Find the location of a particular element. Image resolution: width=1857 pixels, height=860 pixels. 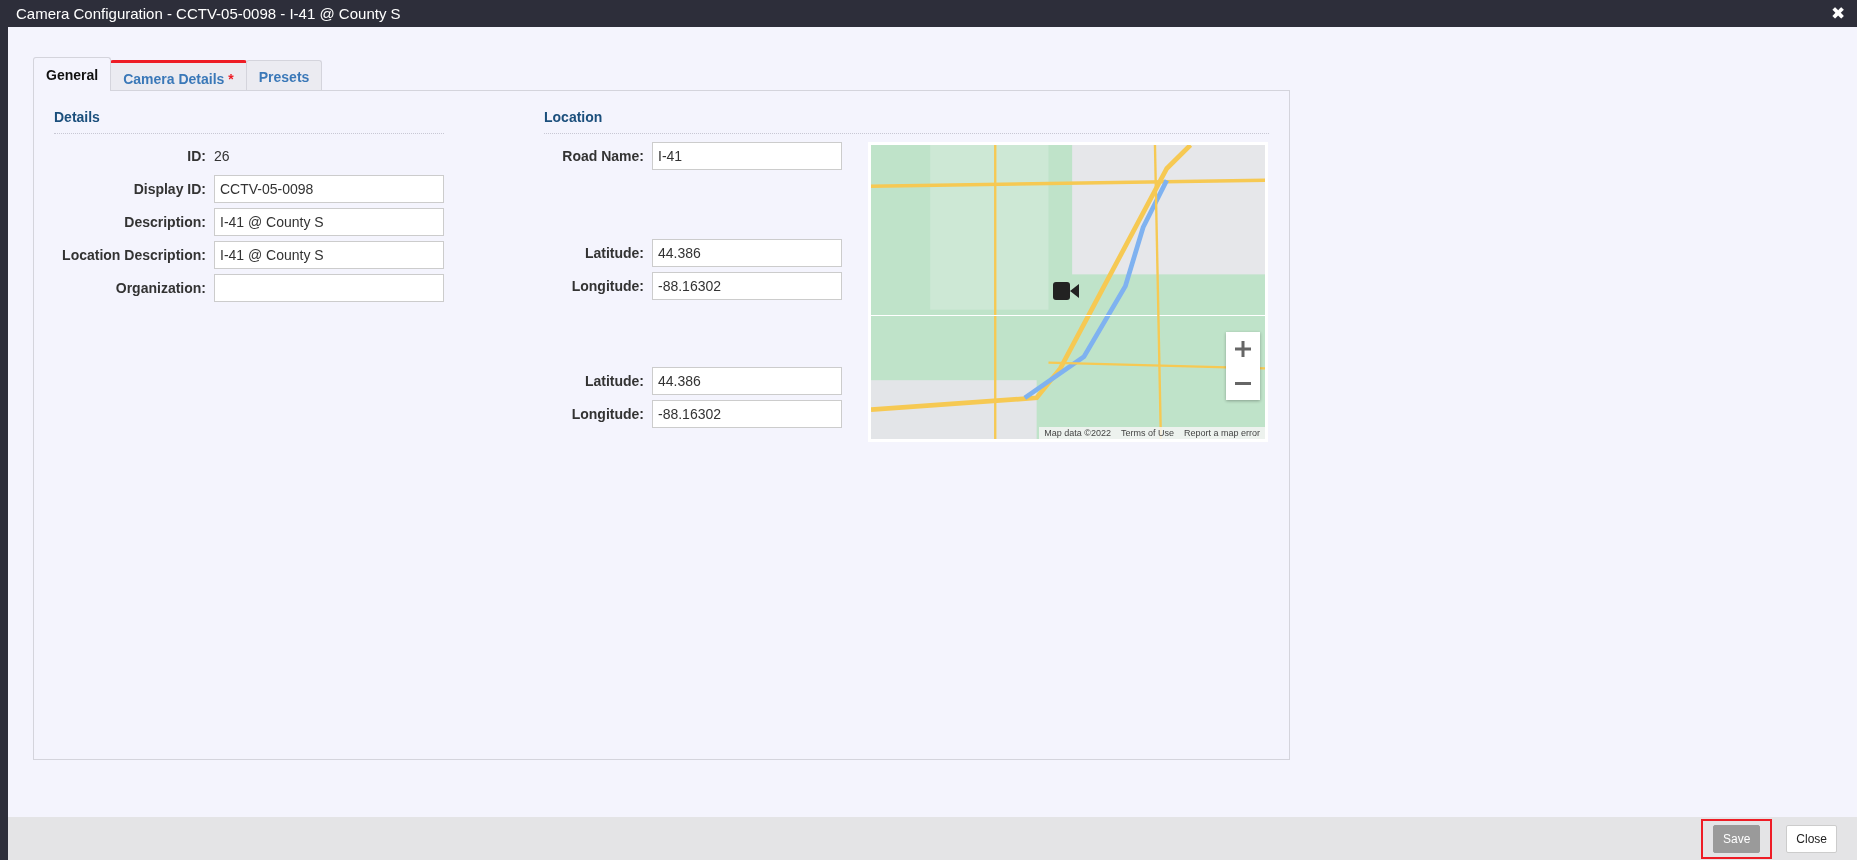

input-field: I-41 is located at coordinates (747, 156).